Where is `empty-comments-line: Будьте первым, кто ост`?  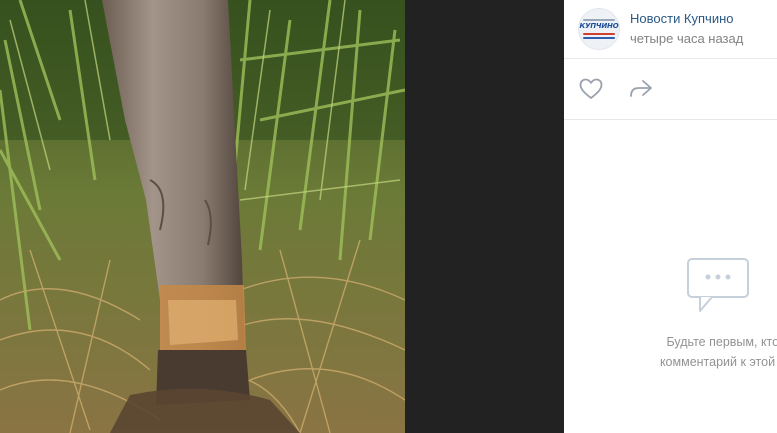 empty-comments-line: Будьте первым, кто ост is located at coordinates (721, 342).